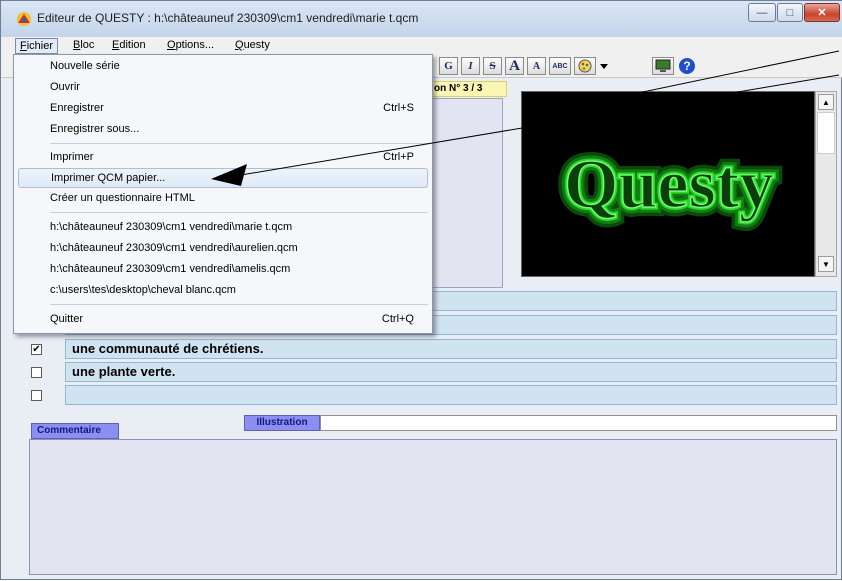 This screenshot has height=581, width=842. Describe the element at coordinates (578, 423) in the screenshot. I see `illustration-input` at that location.